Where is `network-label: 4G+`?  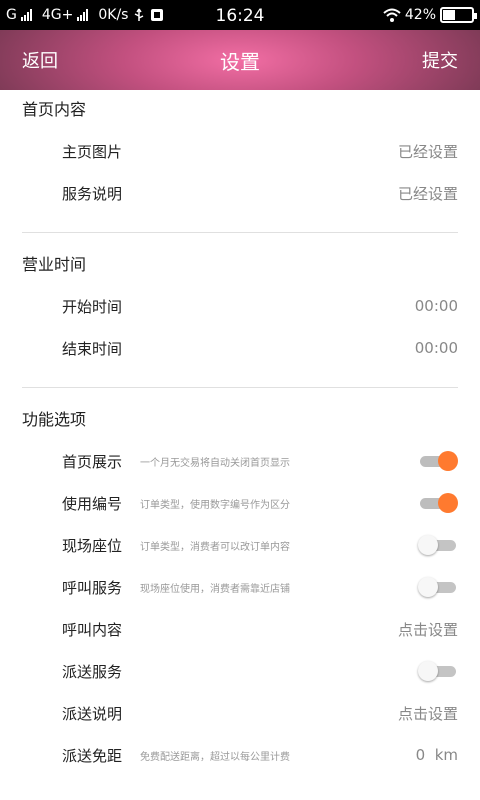
network-label: 4G+ is located at coordinates (57, 15).